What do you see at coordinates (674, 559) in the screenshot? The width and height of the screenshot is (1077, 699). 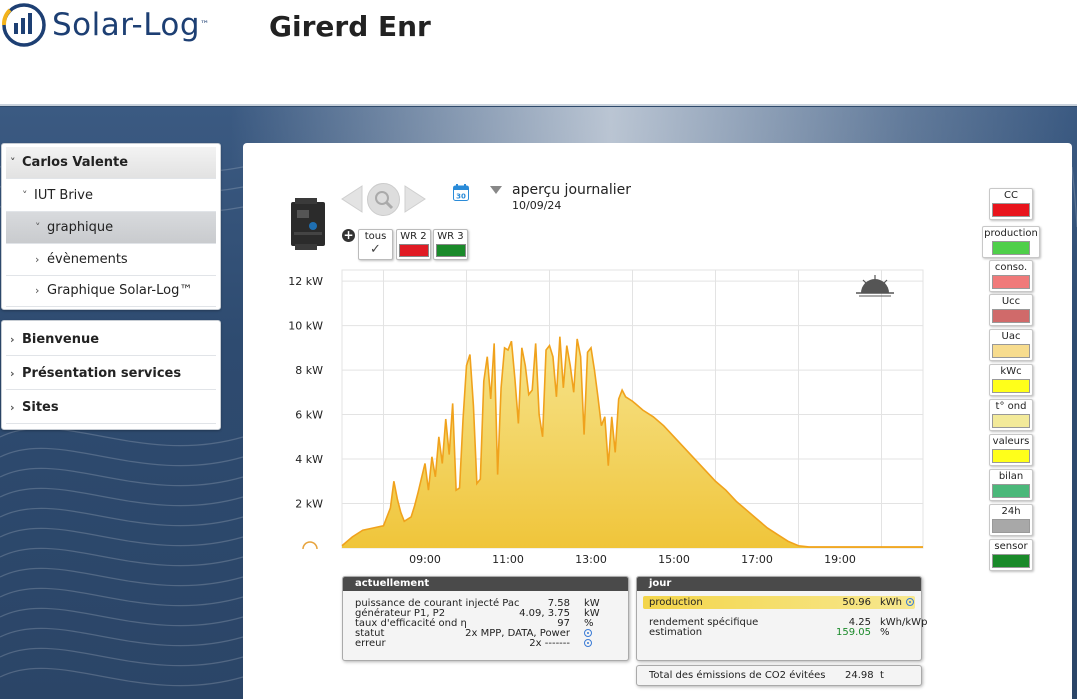 I see `x-tick-label: 15:00` at bounding box center [674, 559].